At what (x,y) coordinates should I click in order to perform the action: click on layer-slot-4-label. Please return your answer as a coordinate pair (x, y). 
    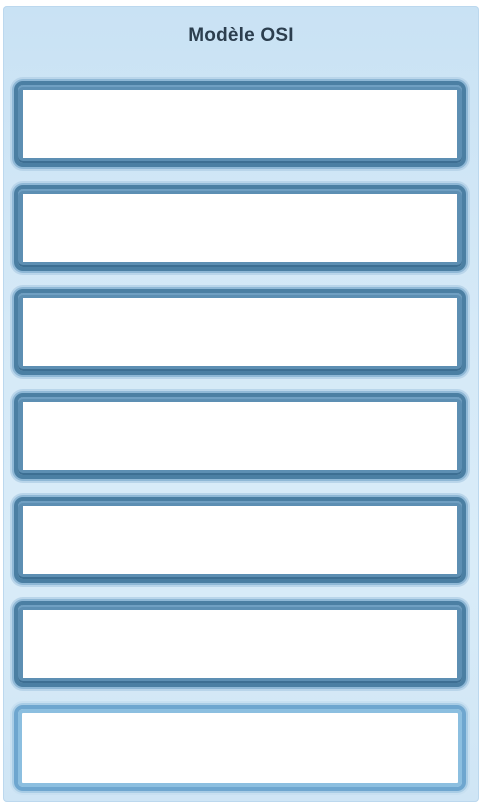
    Looking at the image, I should click on (240, 436).